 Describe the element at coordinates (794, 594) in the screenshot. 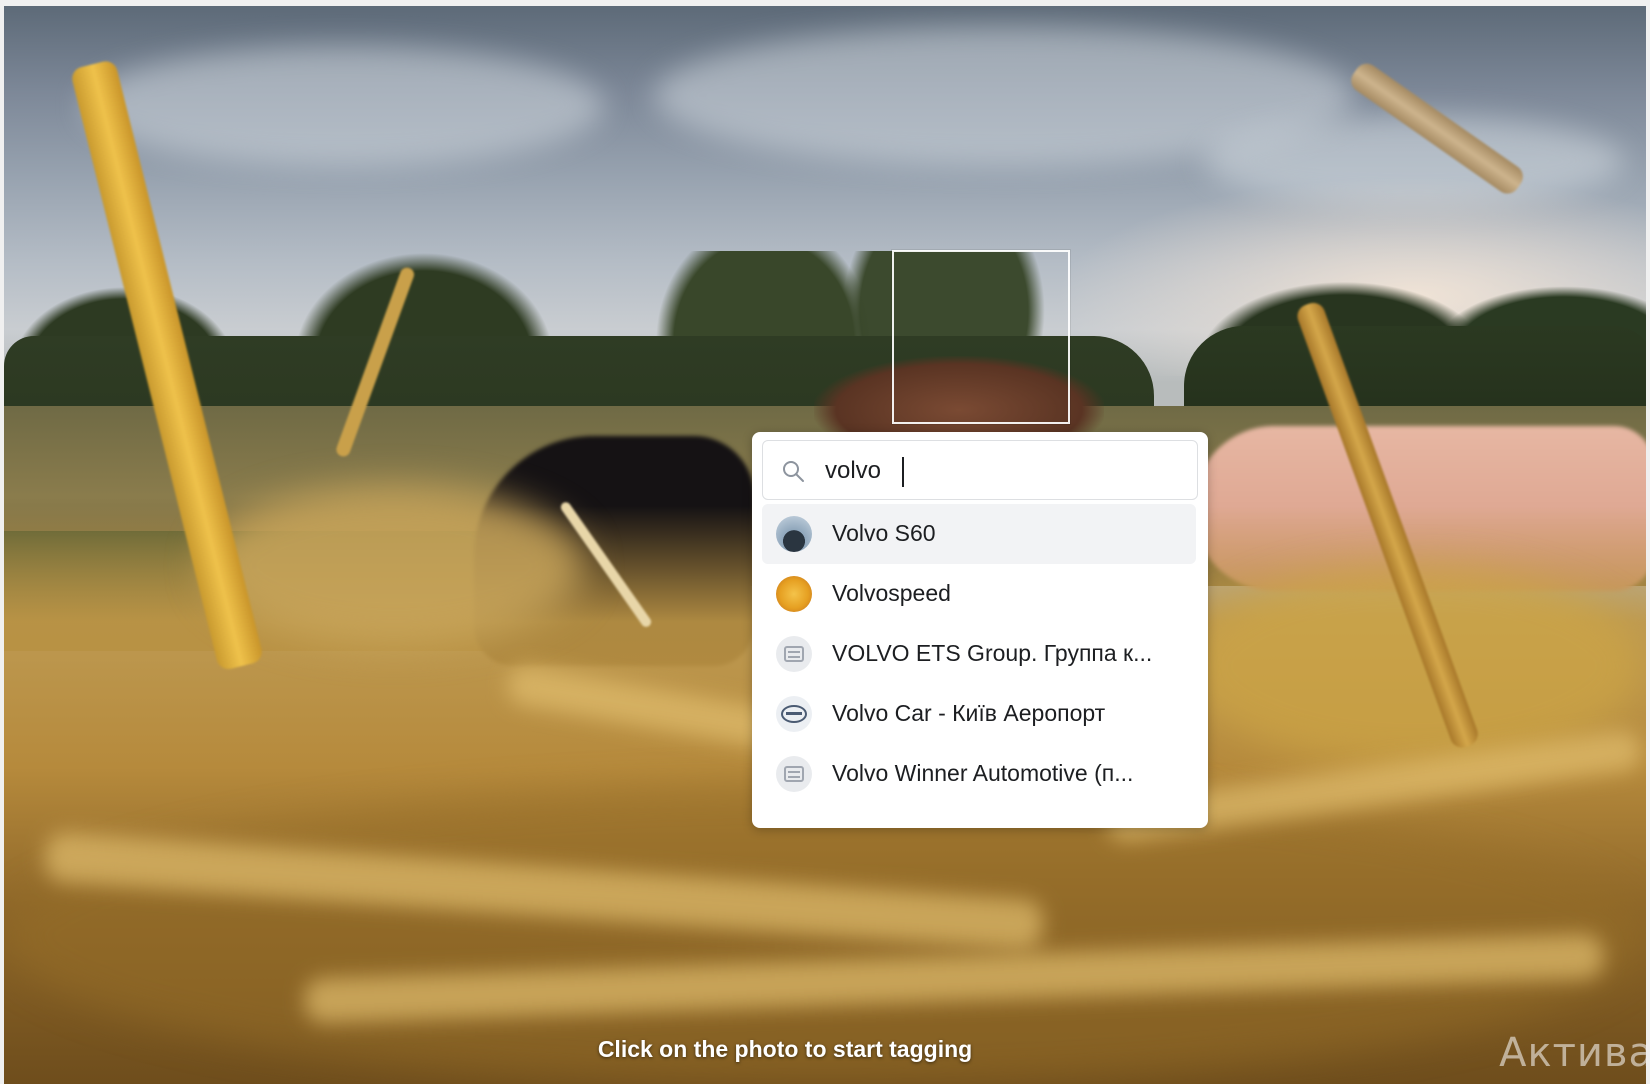

I see `speed-logo-avatar` at that location.